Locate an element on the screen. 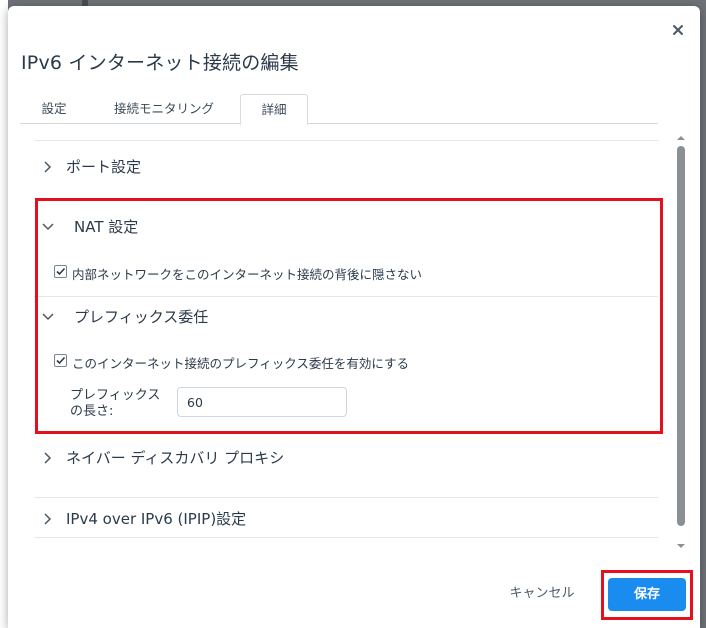  close-icon is located at coordinates (678, 30).